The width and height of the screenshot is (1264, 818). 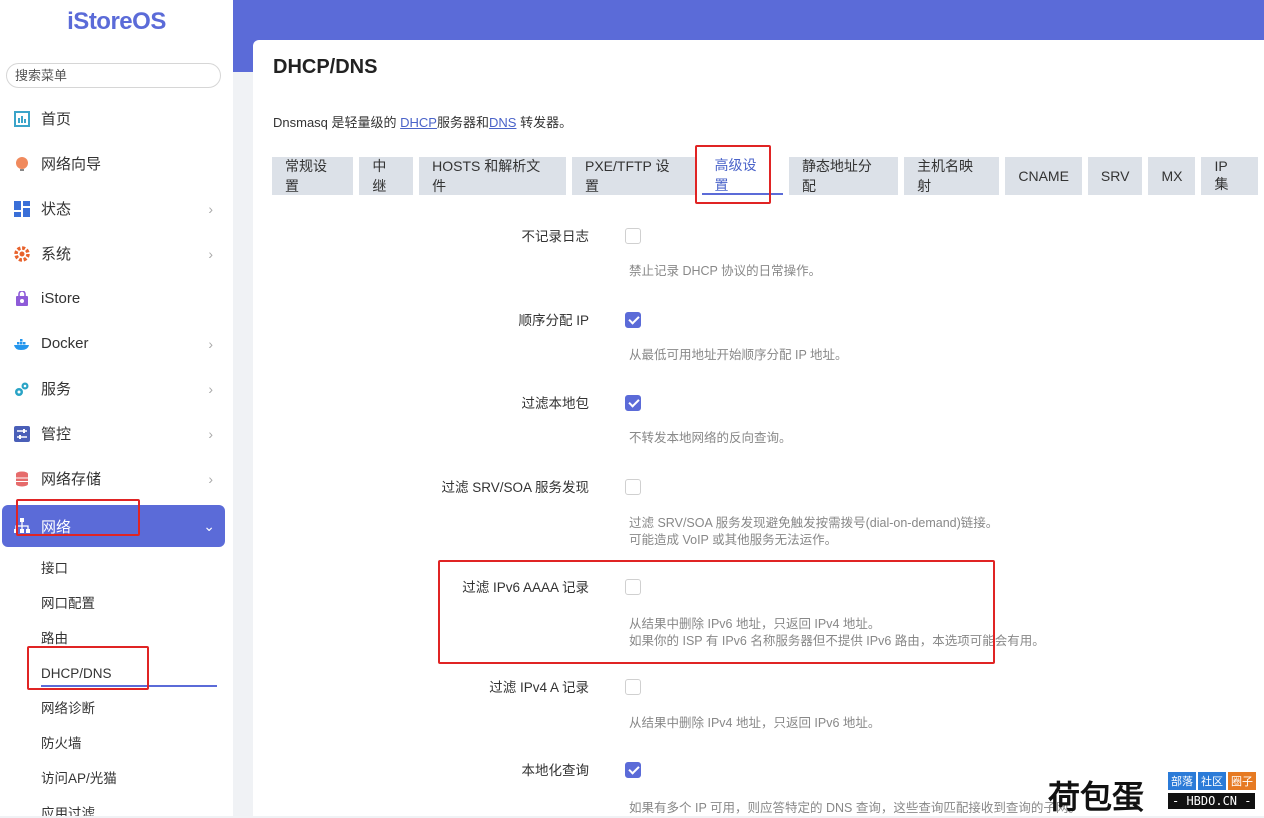 I want to click on watermark-title: 荷包蛋, so click(x=1096, y=797).